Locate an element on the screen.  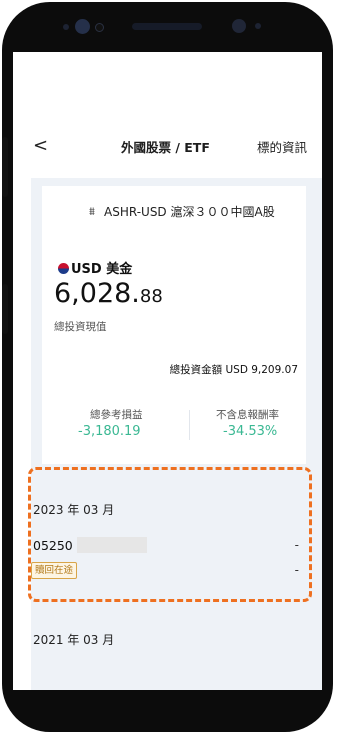
page-title: 外國股票 / ETF is located at coordinates (165, 147).